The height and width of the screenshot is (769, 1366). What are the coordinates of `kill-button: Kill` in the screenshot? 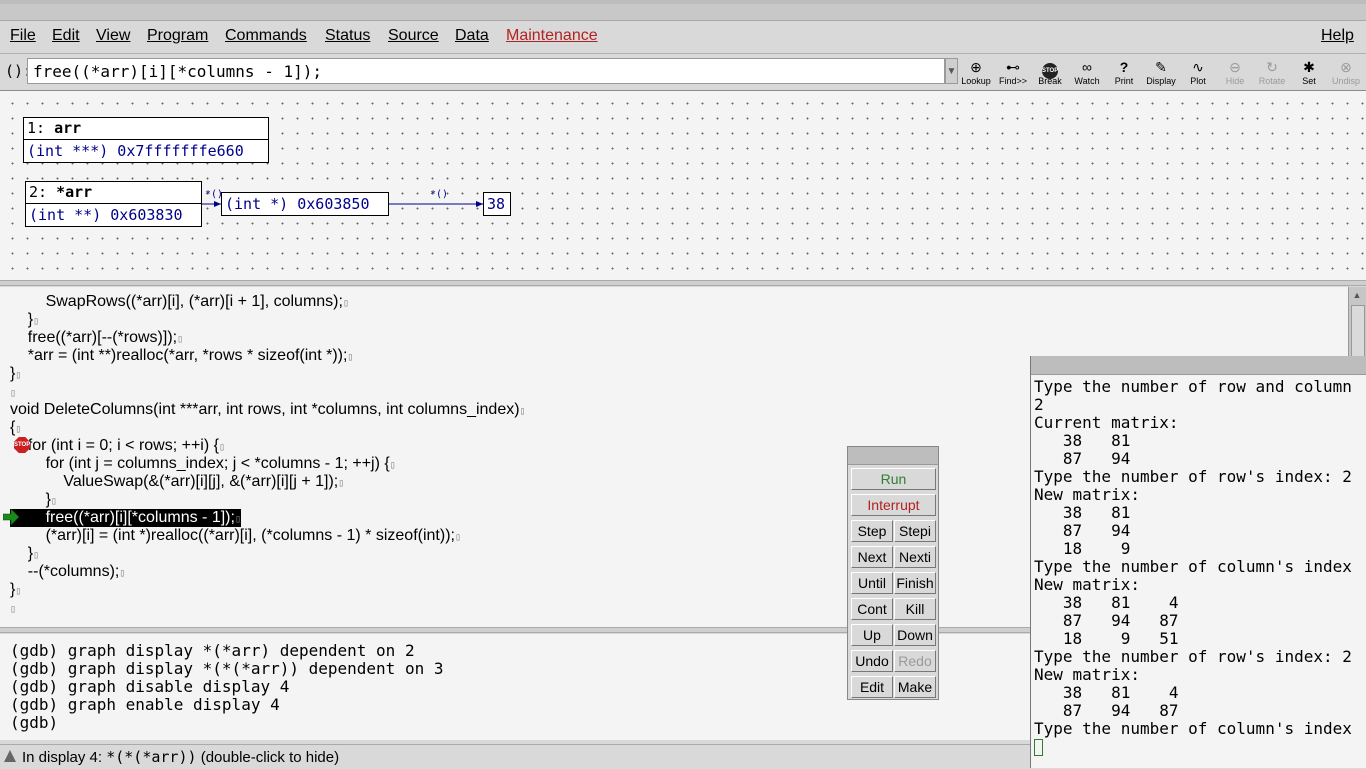 It's located at (915, 609).